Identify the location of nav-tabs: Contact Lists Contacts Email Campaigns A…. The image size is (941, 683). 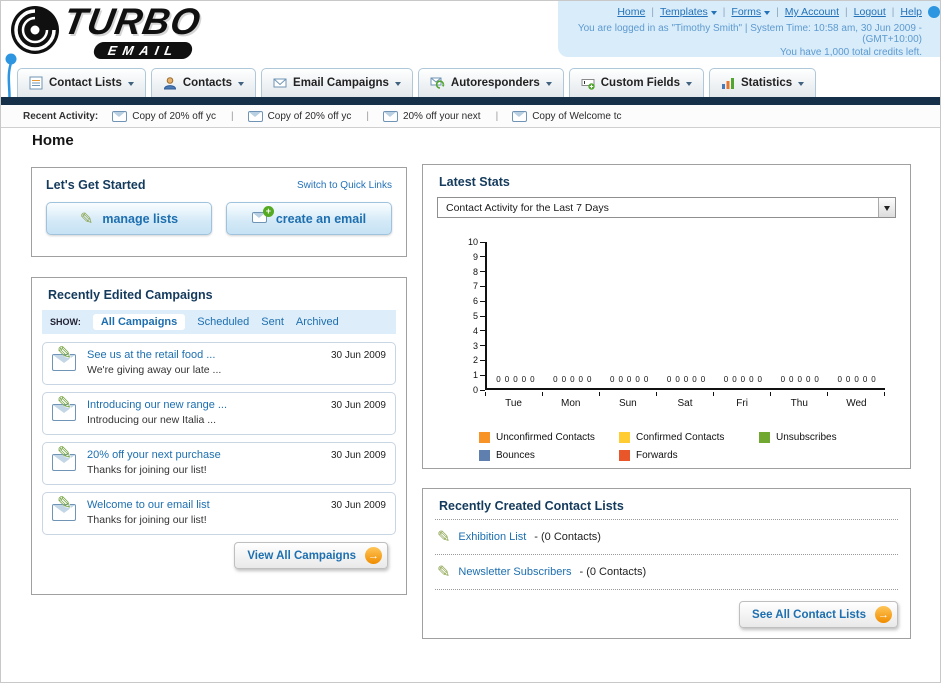
(417, 82).